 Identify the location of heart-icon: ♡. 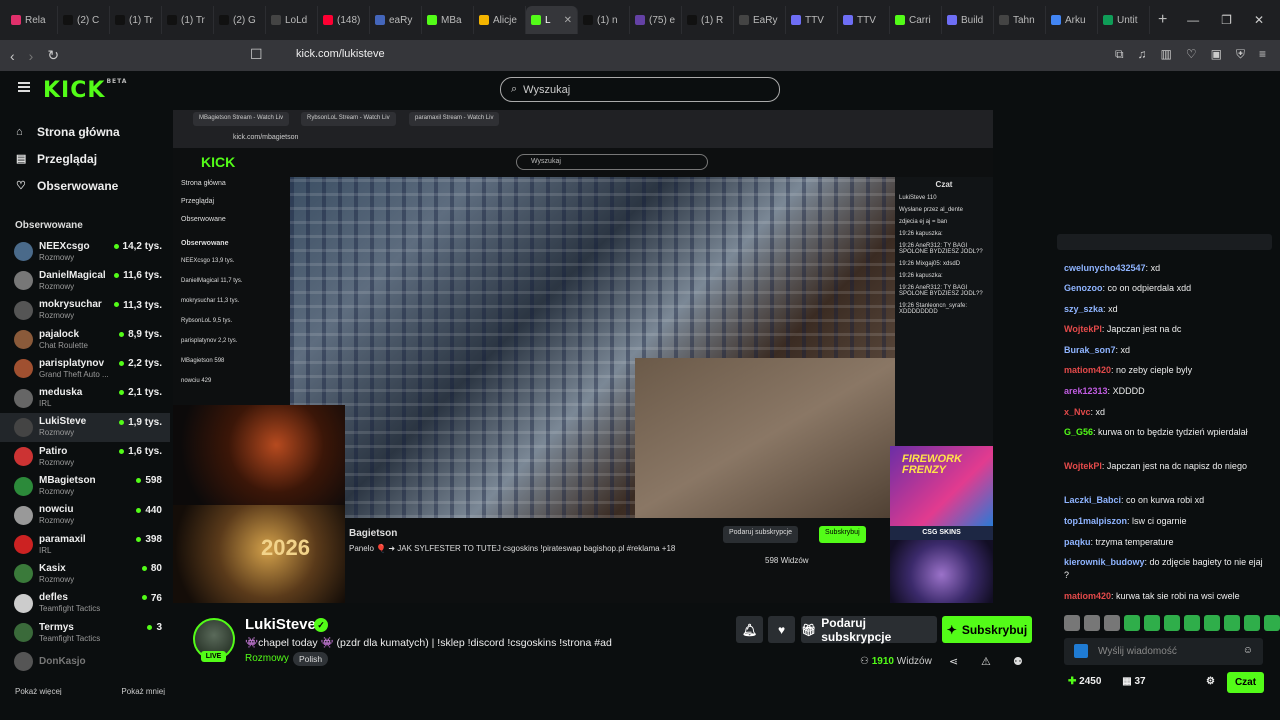
(1191, 54).